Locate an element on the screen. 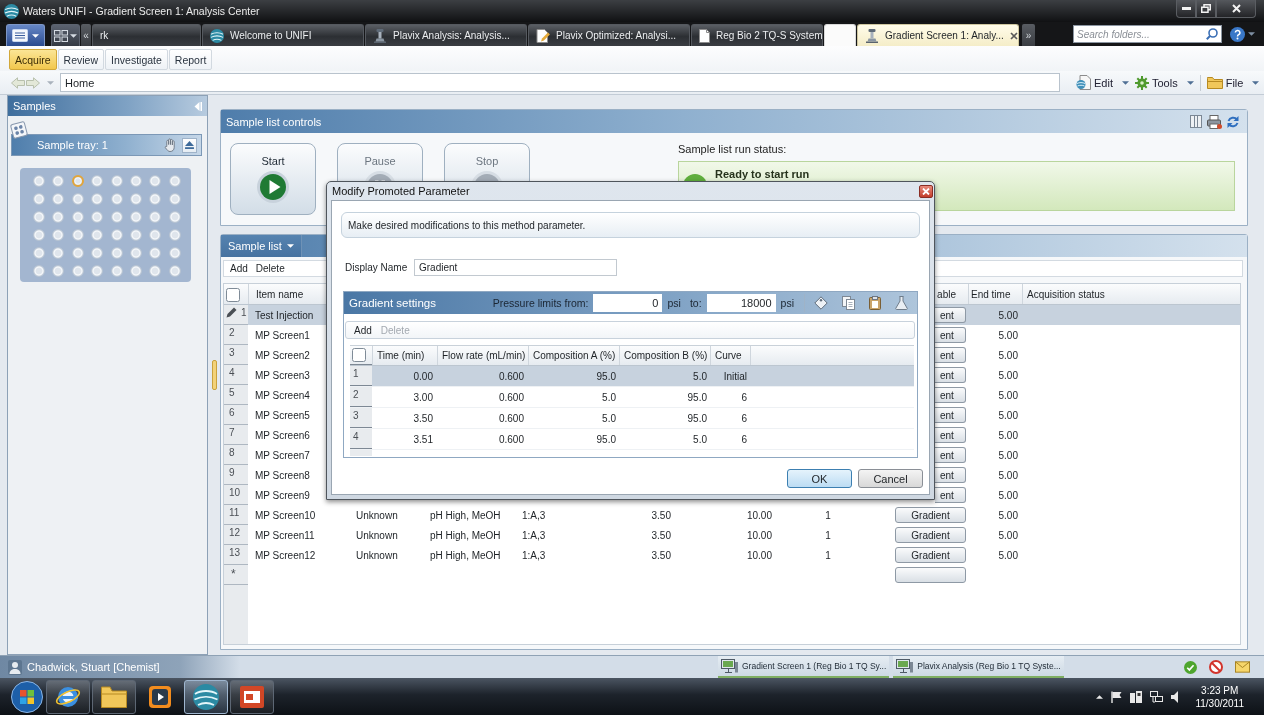  paste-icon is located at coordinates (875, 303).